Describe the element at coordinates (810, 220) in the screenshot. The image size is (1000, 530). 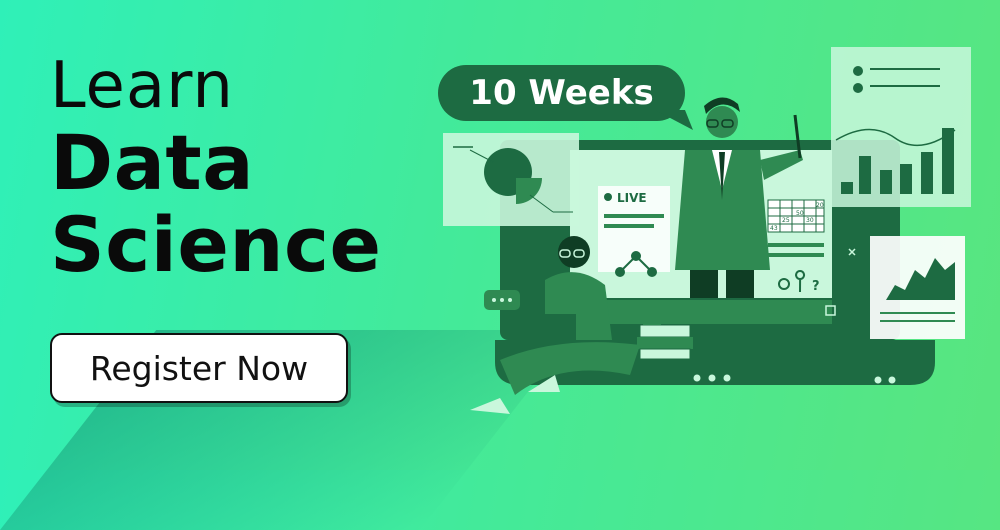
I see `calendar-num-4: 30` at that location.